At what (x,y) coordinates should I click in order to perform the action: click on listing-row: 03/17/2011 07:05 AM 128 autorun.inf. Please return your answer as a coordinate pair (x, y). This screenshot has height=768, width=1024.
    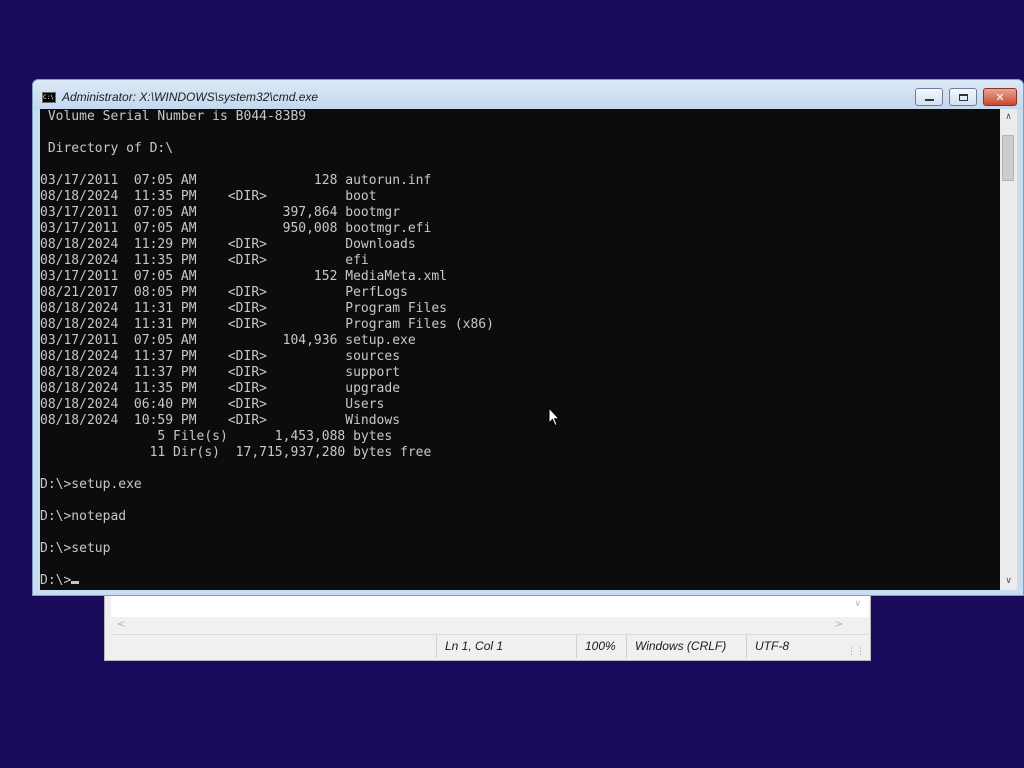
    Looking at the image, I should click on (236, 180).